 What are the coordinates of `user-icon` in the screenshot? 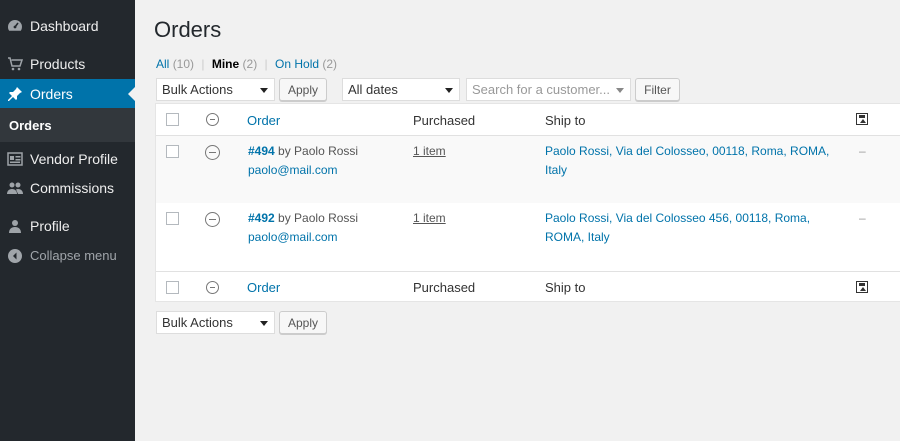 It's located at (15, 226).